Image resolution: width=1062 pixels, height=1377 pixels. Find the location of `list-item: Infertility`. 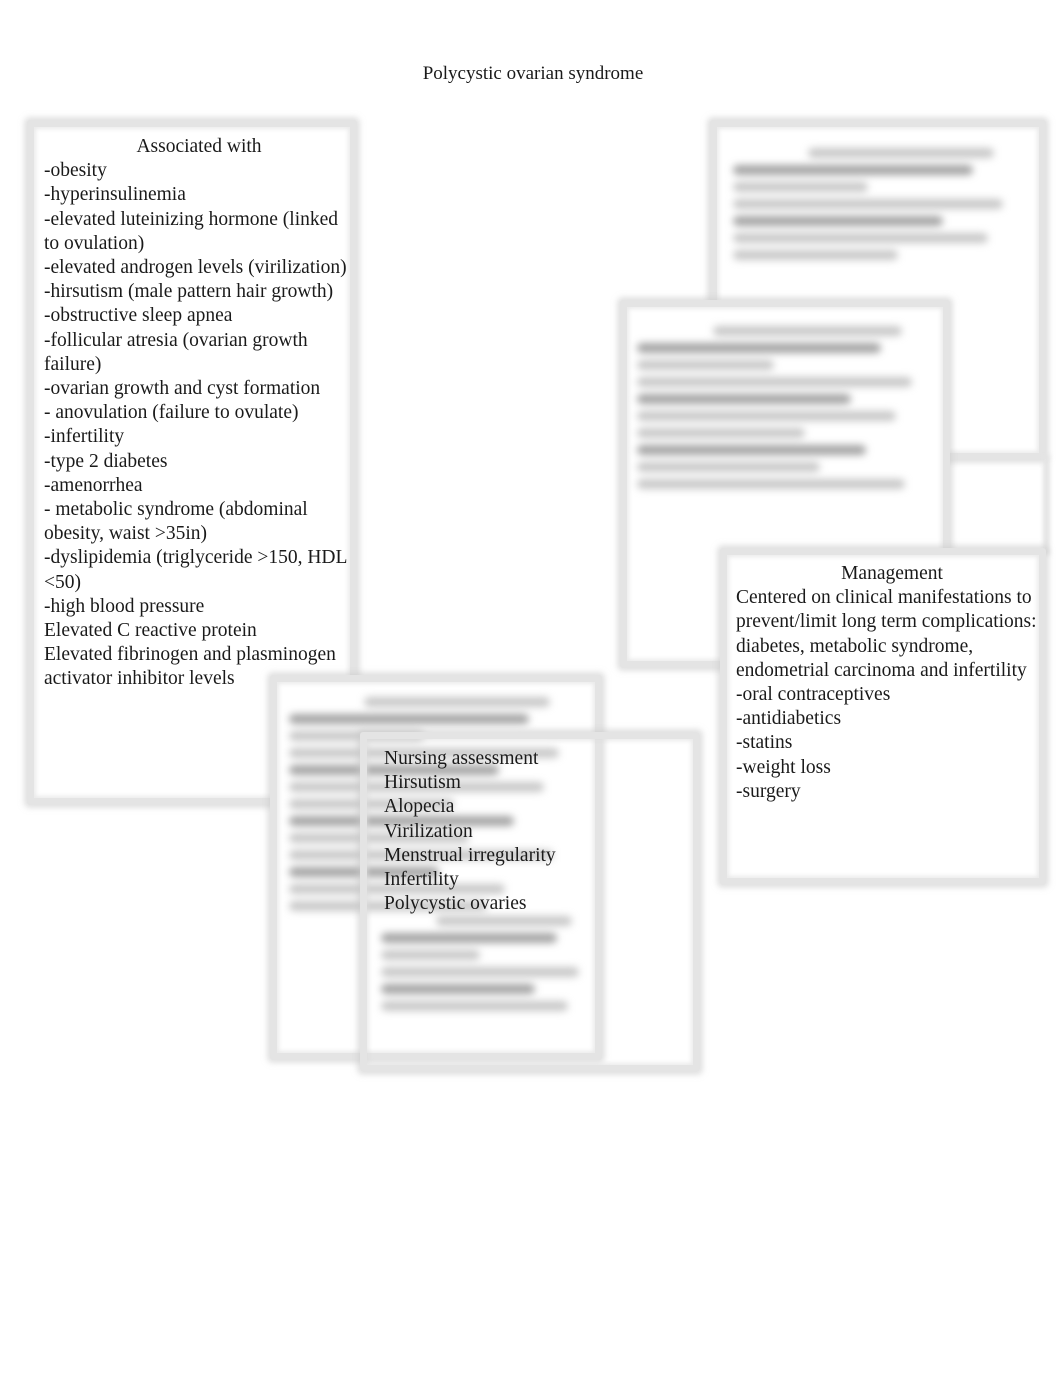

list-item: Infertility is located at coordinates (421, 880).